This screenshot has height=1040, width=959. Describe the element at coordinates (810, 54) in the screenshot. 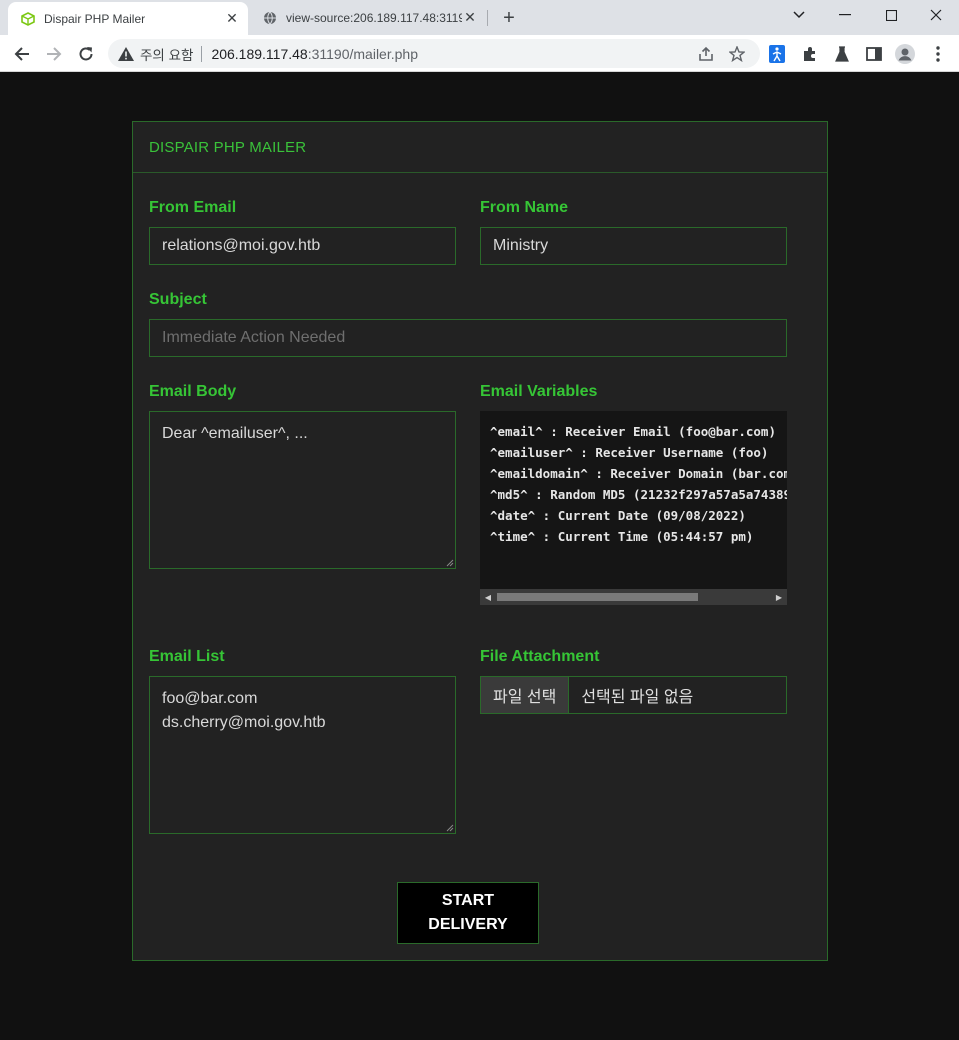

I see `extensions-puzzle-icon` at that location.